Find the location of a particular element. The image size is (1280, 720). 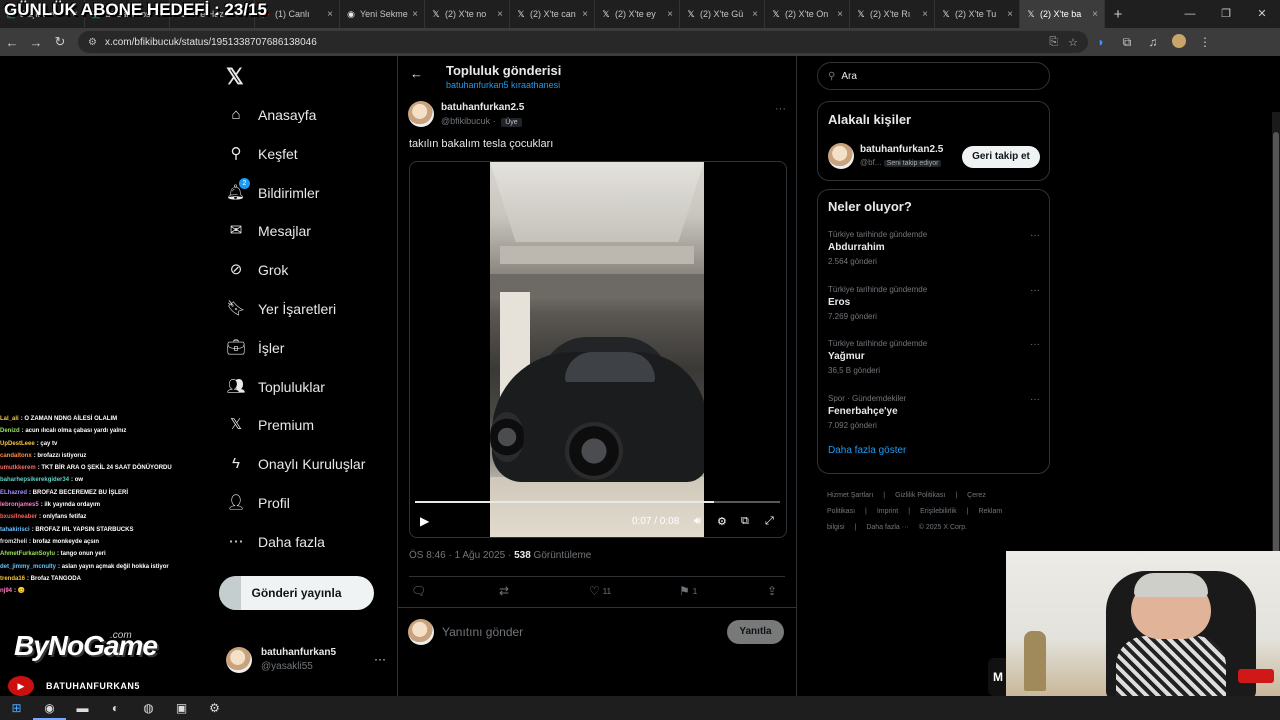

new-tab-button: + is located at coordinates (1118, 14).